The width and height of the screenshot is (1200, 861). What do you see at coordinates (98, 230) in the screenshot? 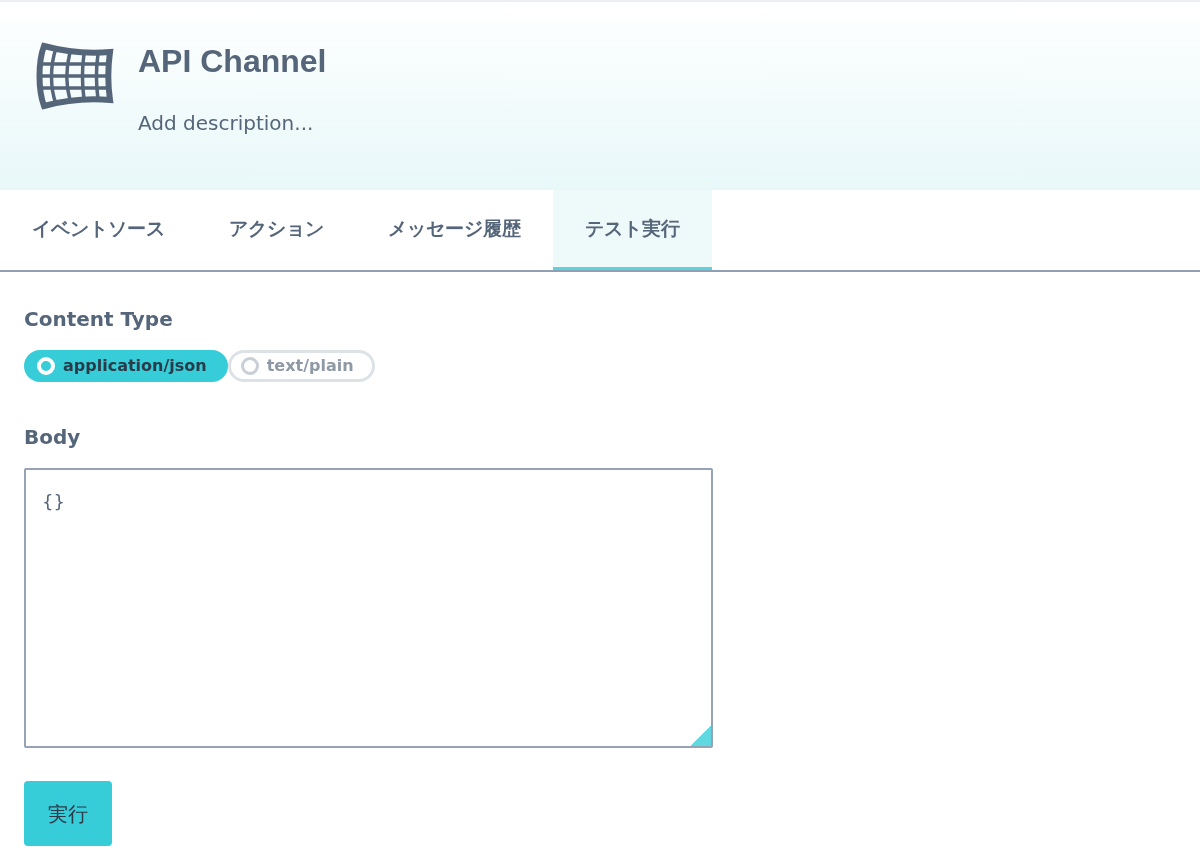
I see `tab: イベントソース` at bounding box center [98, 230].